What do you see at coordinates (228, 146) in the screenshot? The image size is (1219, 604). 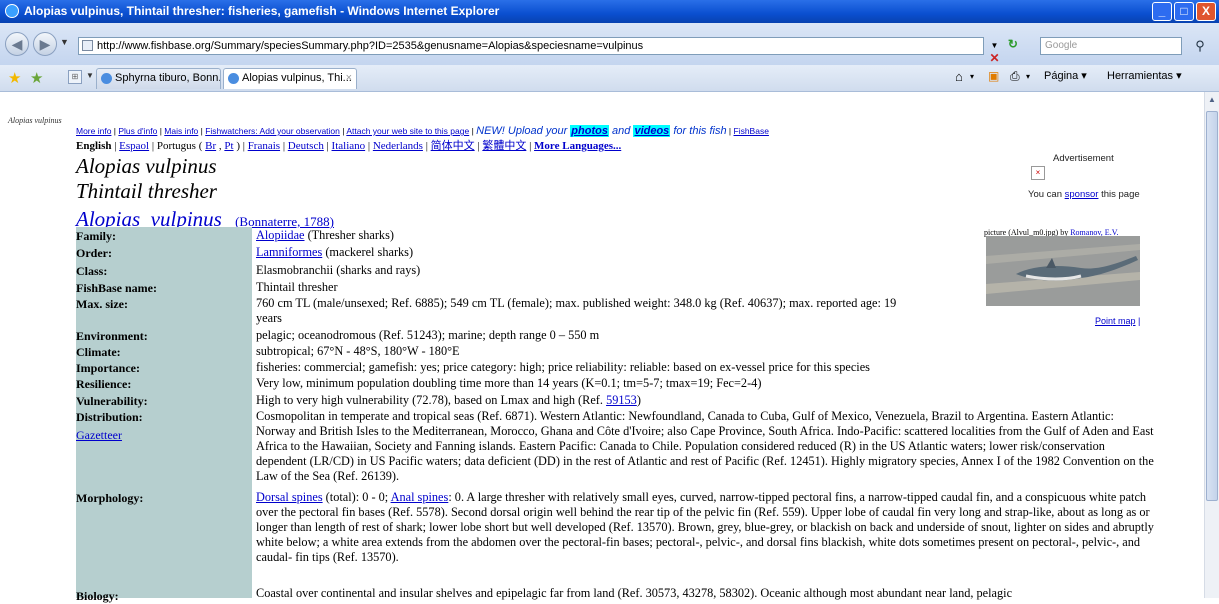 I see `lang-pt: Pt` at bounding box center [228, 146].